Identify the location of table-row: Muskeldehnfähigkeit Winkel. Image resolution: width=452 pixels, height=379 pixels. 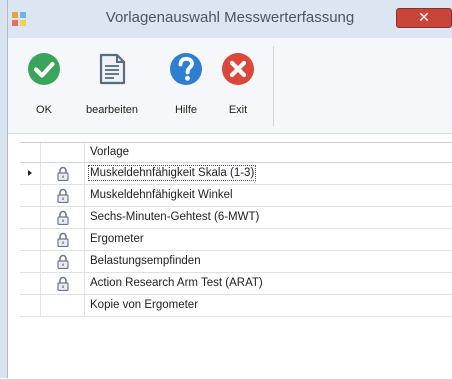
(236, 196).